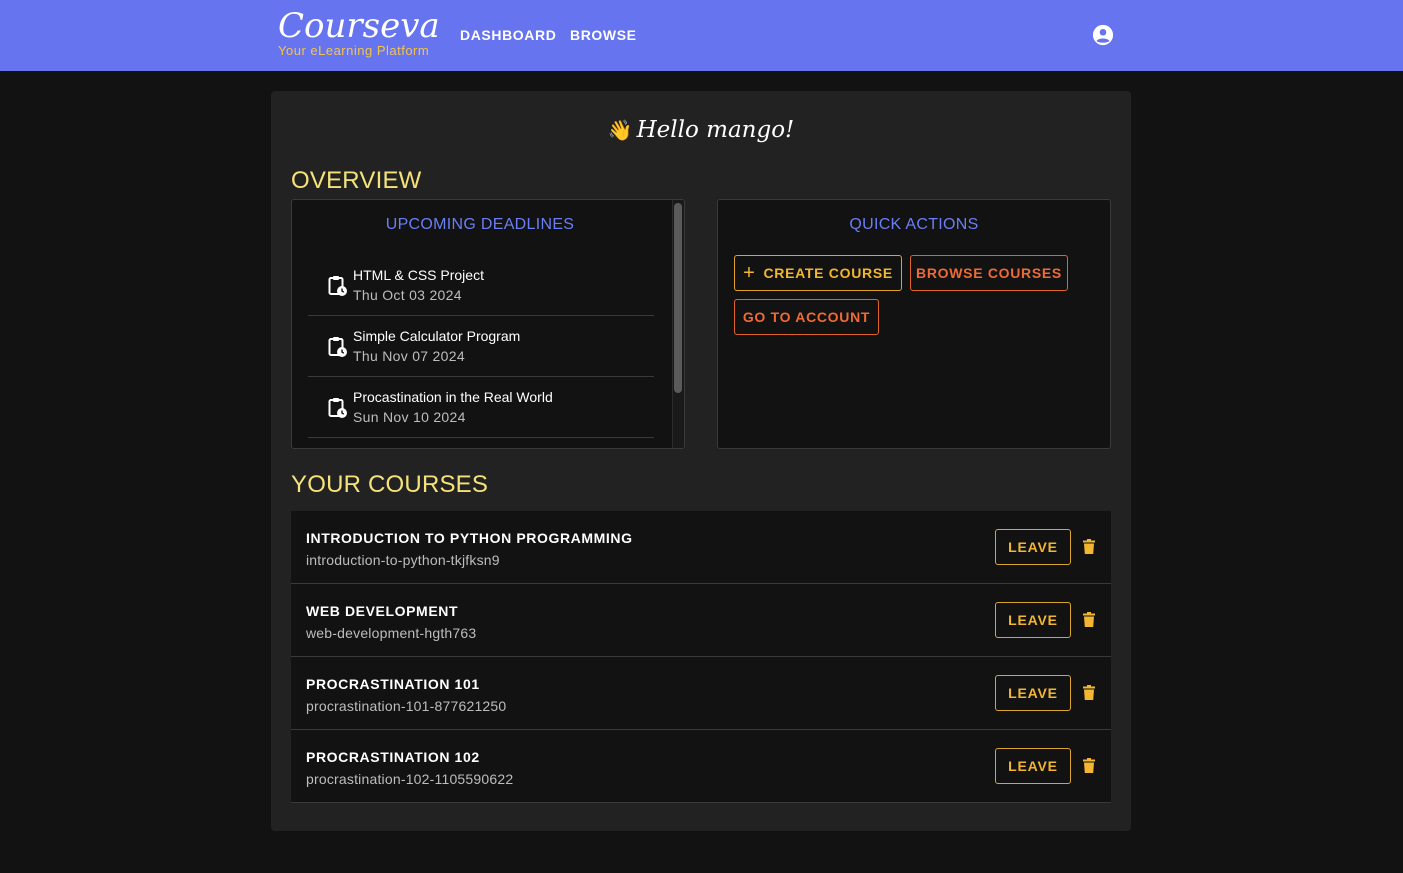  I want to click on course-title: PROCRASTINATION 101, so click(393, 684).